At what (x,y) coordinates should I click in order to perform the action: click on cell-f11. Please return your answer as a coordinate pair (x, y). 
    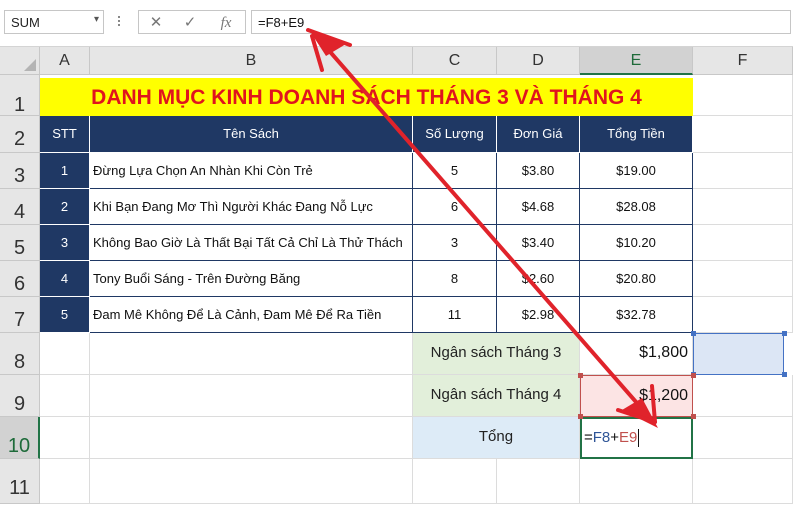
    Looking at the image, I should click on (743, 481).